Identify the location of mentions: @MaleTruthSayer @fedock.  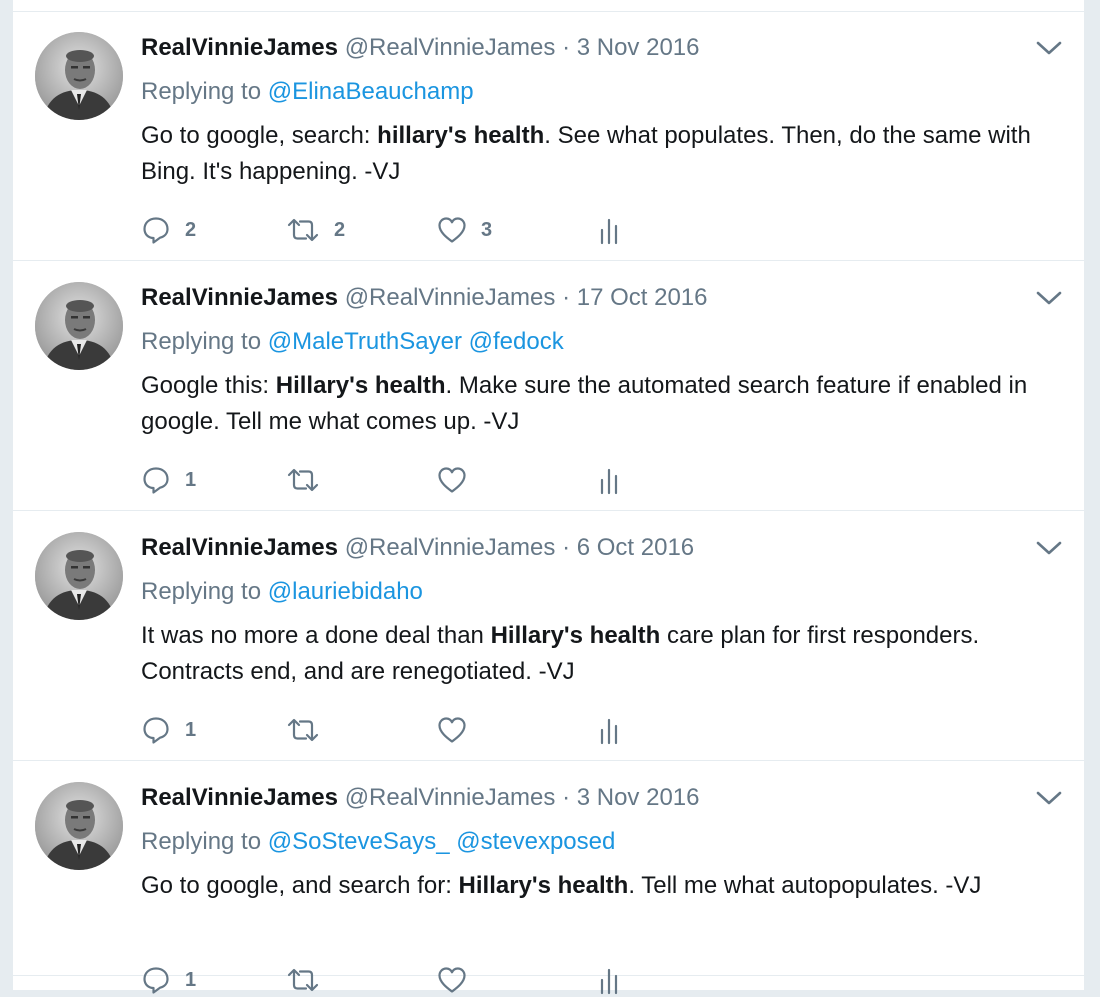
(416, 341).